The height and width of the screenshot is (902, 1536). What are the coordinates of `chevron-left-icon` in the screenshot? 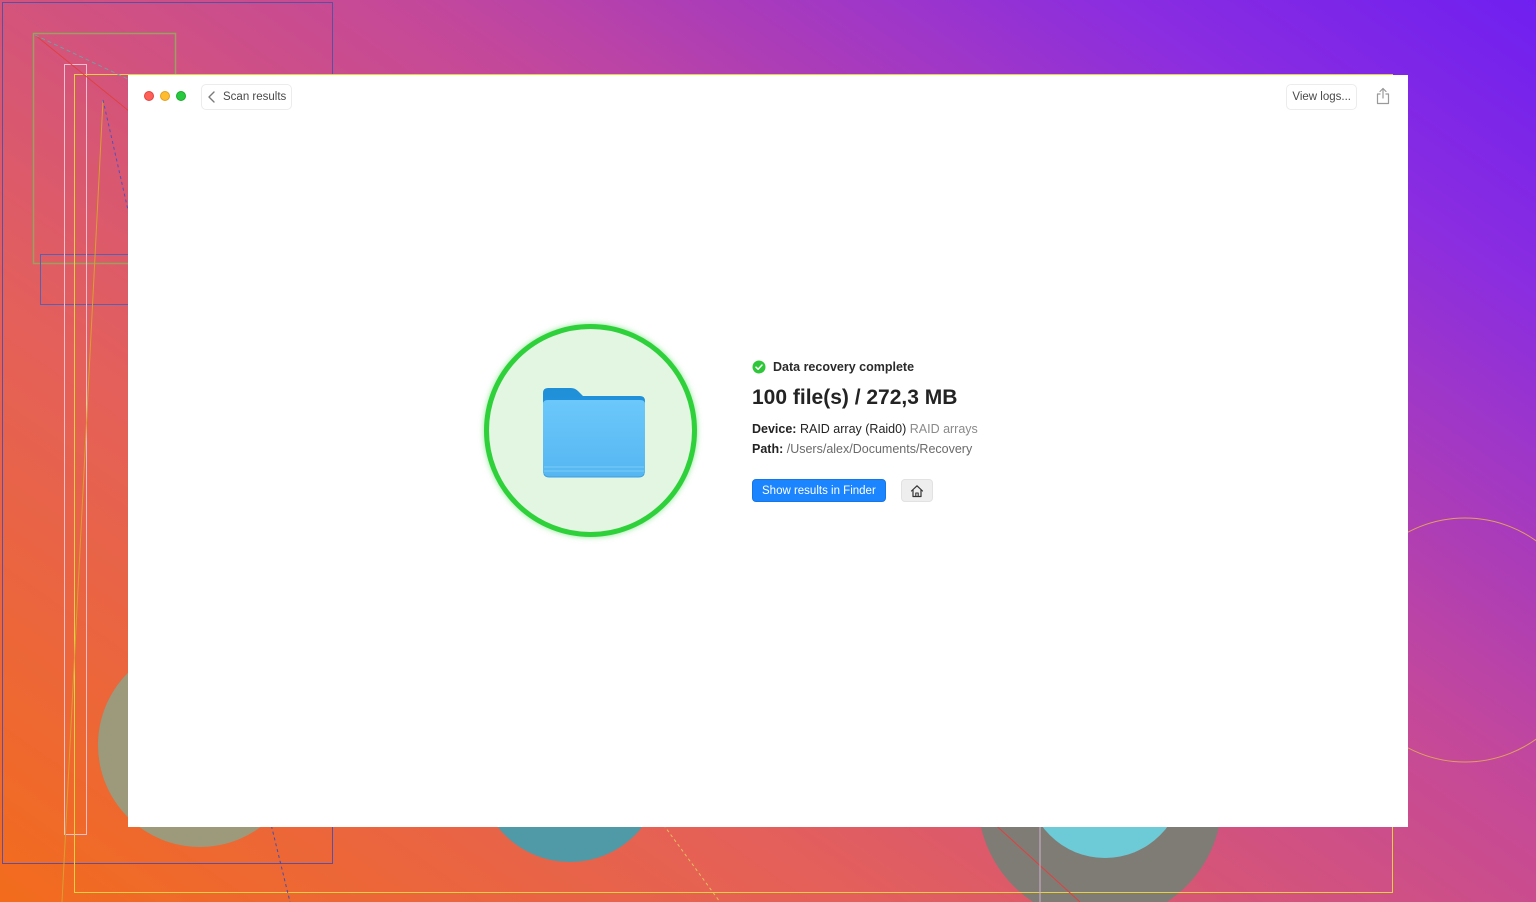 It's located at (211, 97).